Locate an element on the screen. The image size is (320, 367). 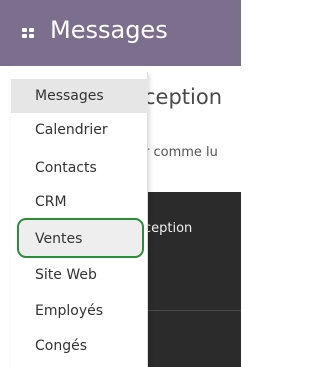
menu-item-contacts: Contacts is located at coordinates (79, 168).